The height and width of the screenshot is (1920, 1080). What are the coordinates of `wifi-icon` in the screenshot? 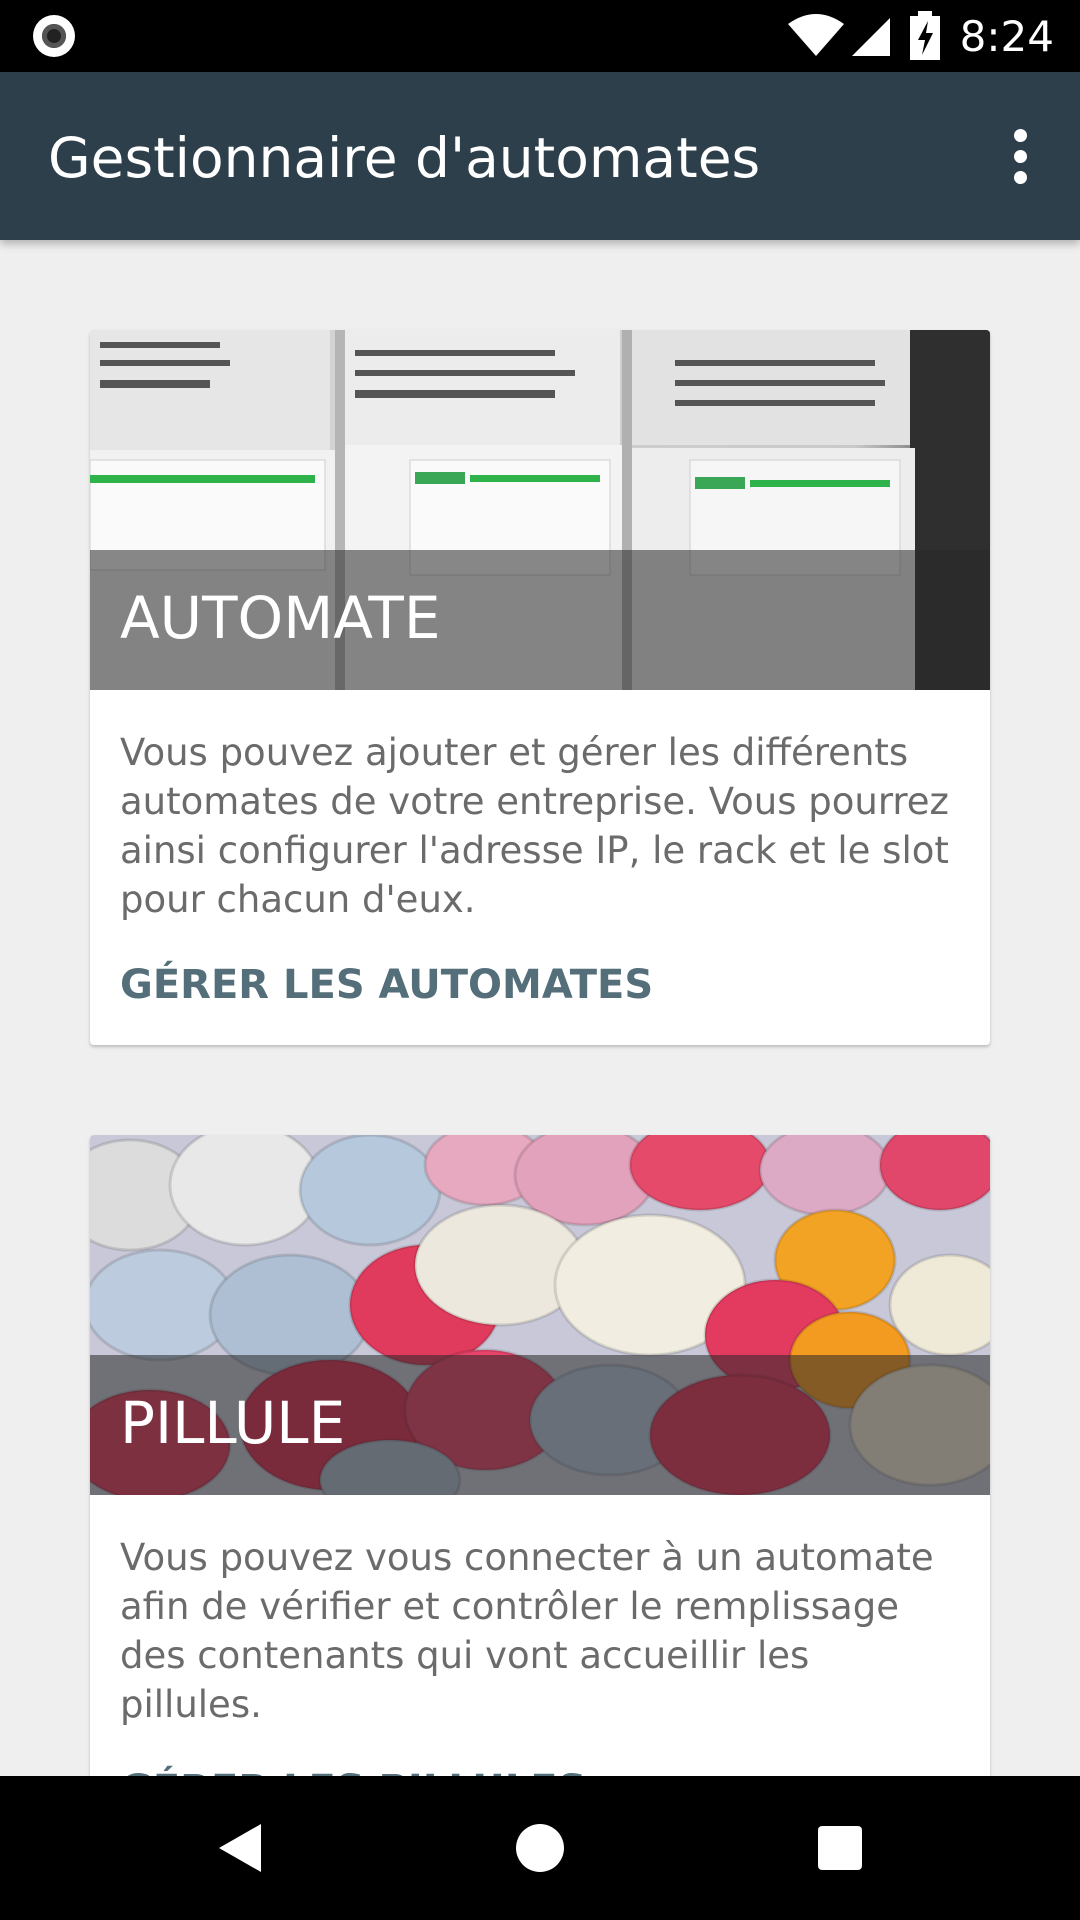 It's located at (815, 35).